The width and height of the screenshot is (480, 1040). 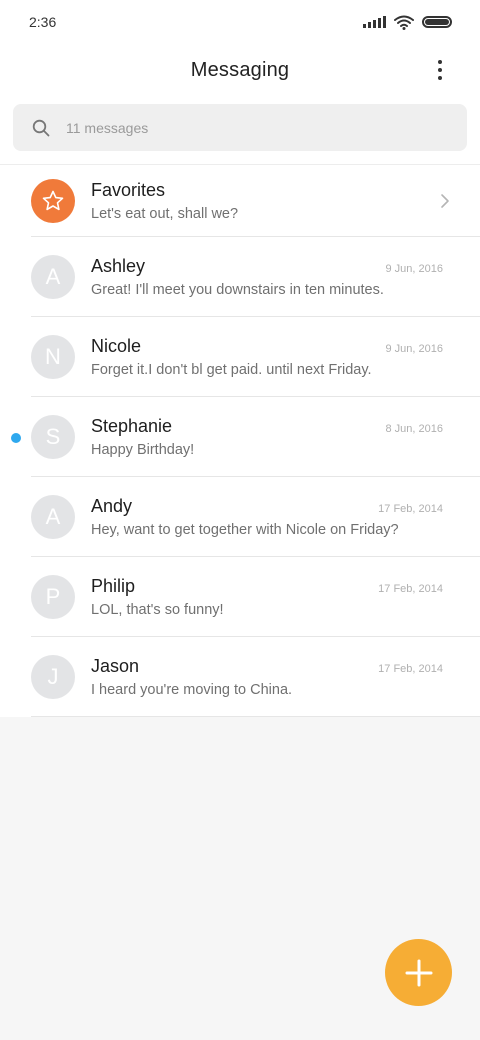 I want to click on status-bar: 2:36, so click(x=240, y=22).